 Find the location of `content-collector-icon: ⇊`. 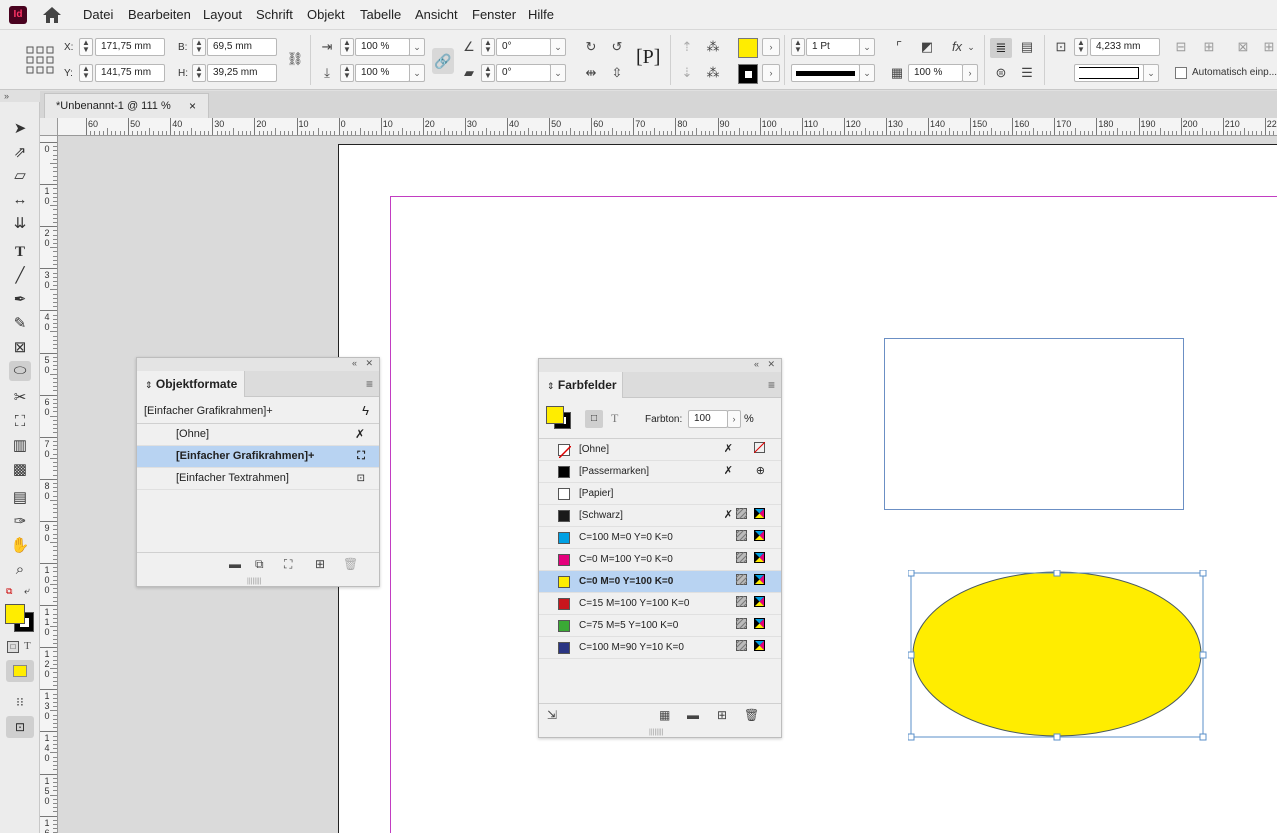

content-collector-icon: ⇊ is located at coordinates (20, 224).